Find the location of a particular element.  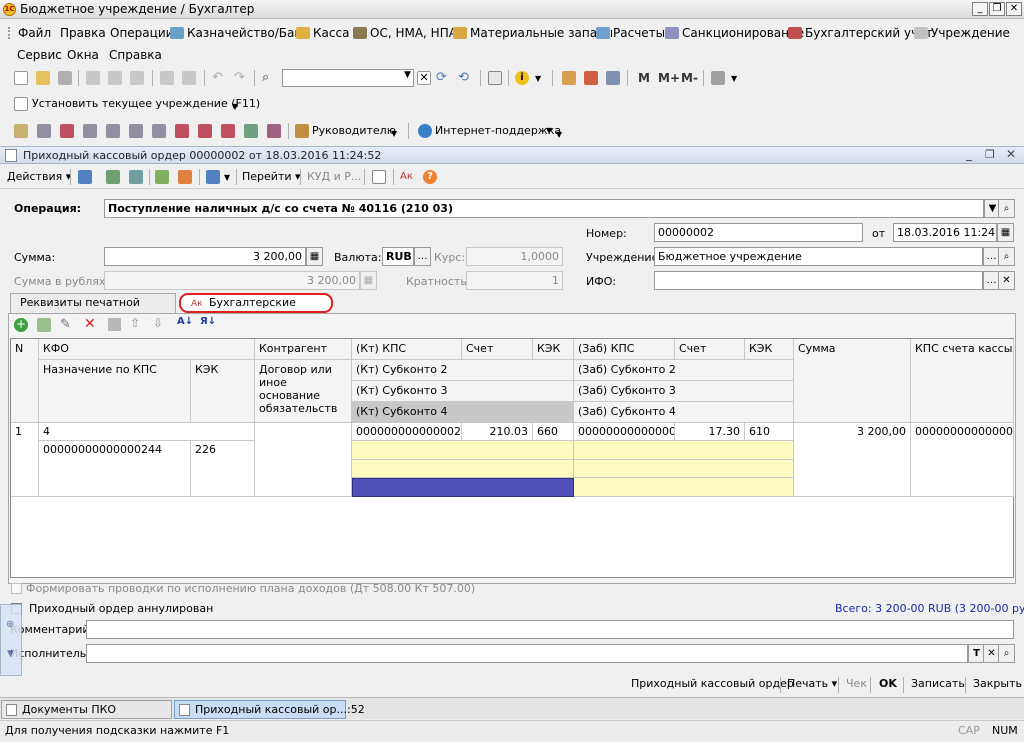

task-documents-pko: Документы ПКО is located at coordinates (86, 709).